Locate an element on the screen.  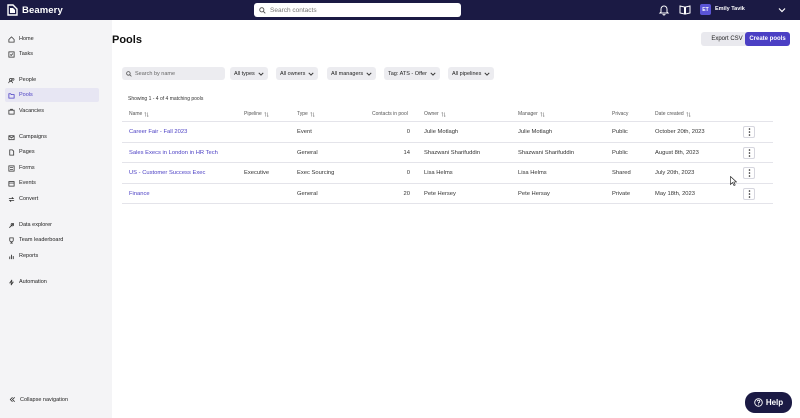
briefcase-icon is located at coordinates (11, 111).